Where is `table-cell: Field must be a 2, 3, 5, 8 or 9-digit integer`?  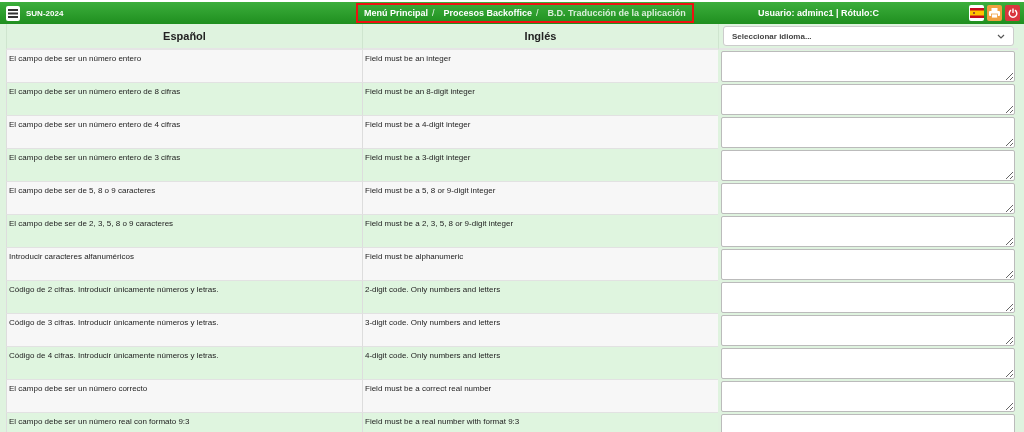
table-cell: Field must be a 2, 3, 5, 8 or 9-digit integer is located at coordinates (540, 231).